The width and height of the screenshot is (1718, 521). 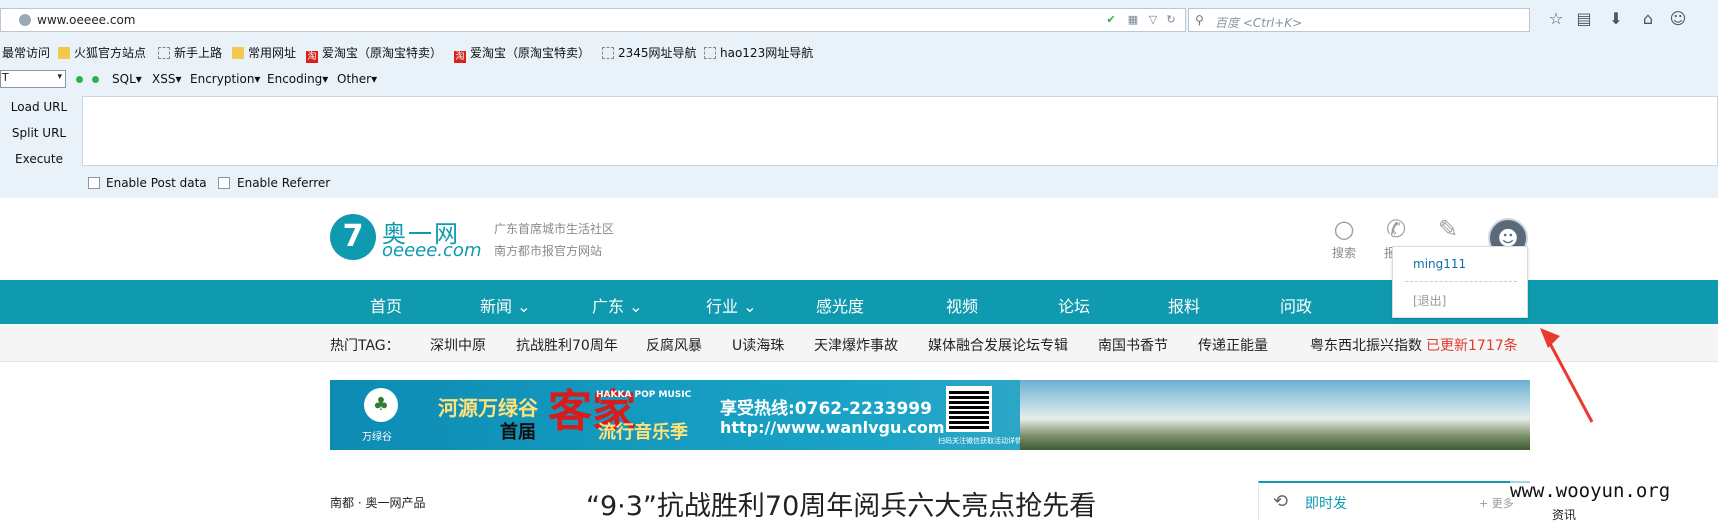 What do you see at coordinates (608, 53) in the screenshot?
I see `page-icon` at bounding box center [608, 53].